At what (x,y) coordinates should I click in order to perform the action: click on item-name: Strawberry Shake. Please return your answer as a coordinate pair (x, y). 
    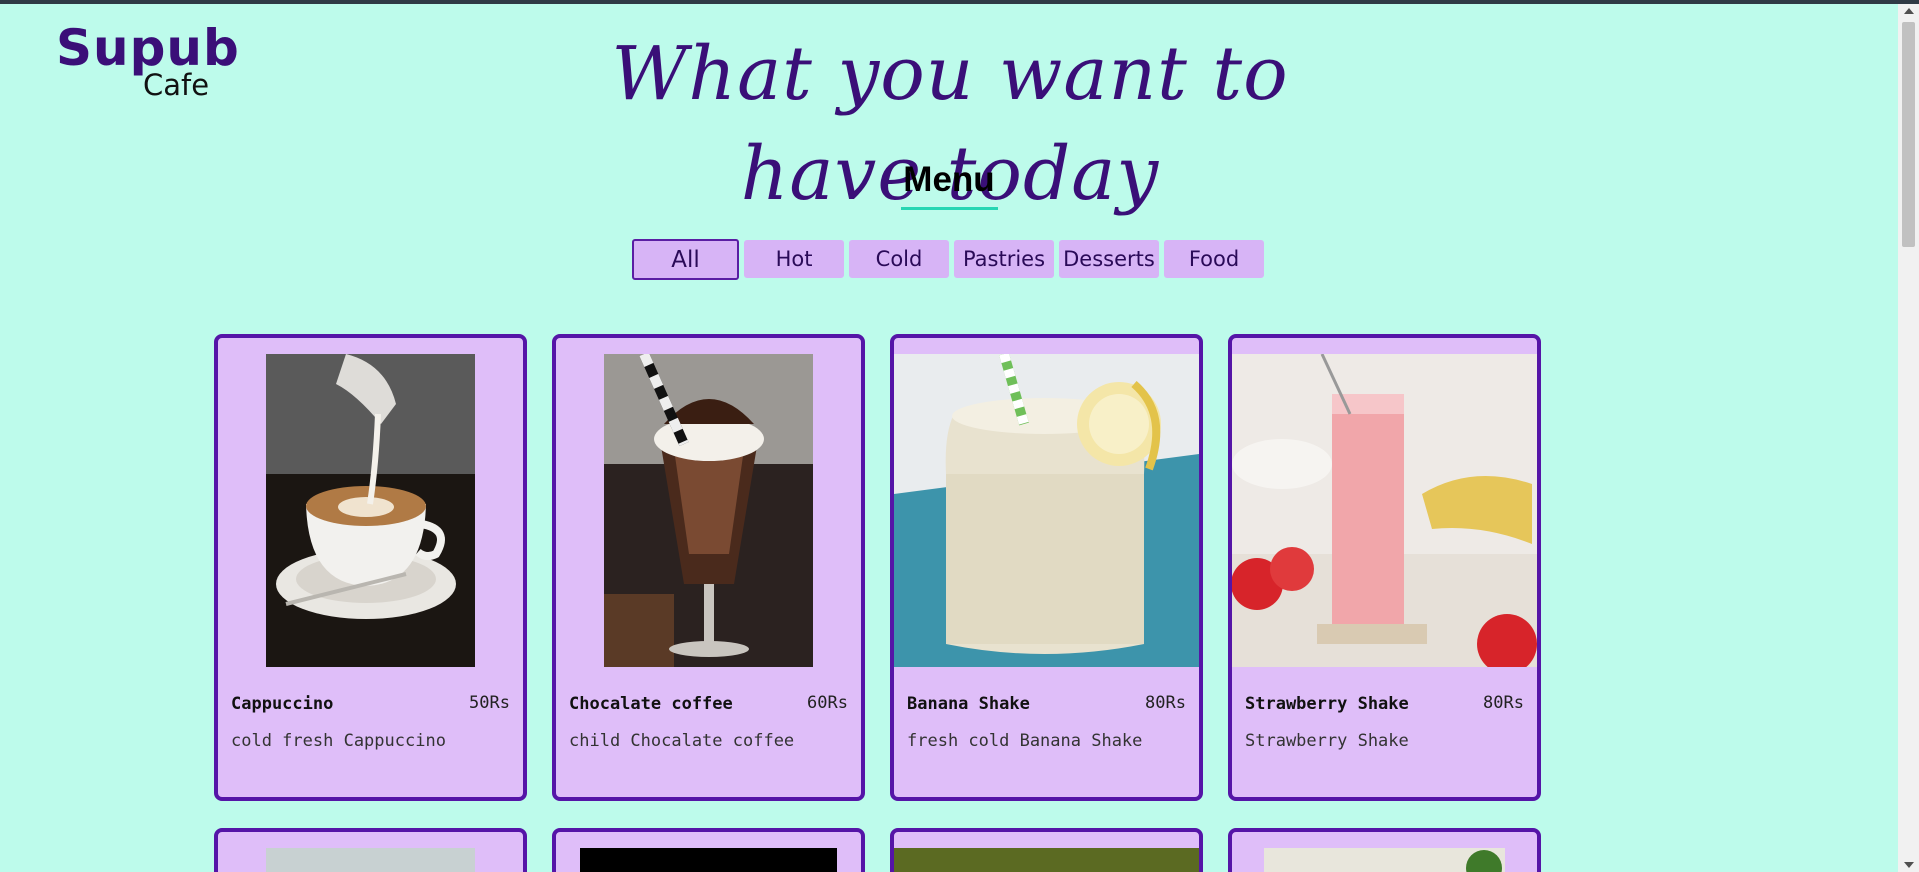
    Looking at the image, I should click on (1327, 704).